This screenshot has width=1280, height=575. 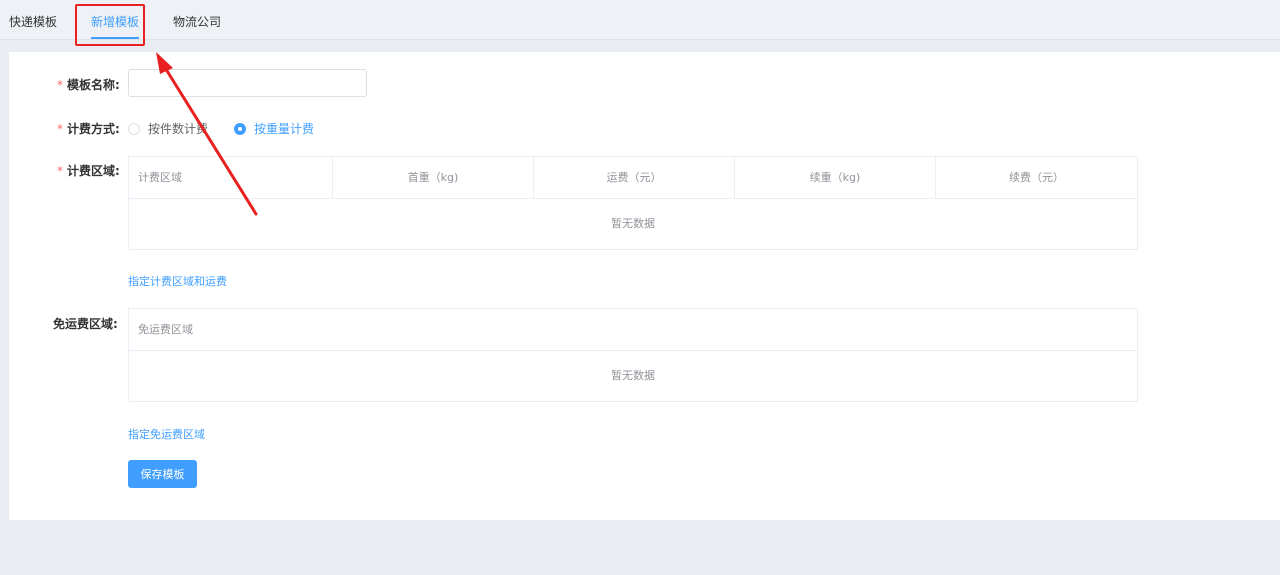 What do you see at coordinates (835, 177) in the screenshot?
I see `column-header: 续重（kg)` at bounding box center [835, 177].